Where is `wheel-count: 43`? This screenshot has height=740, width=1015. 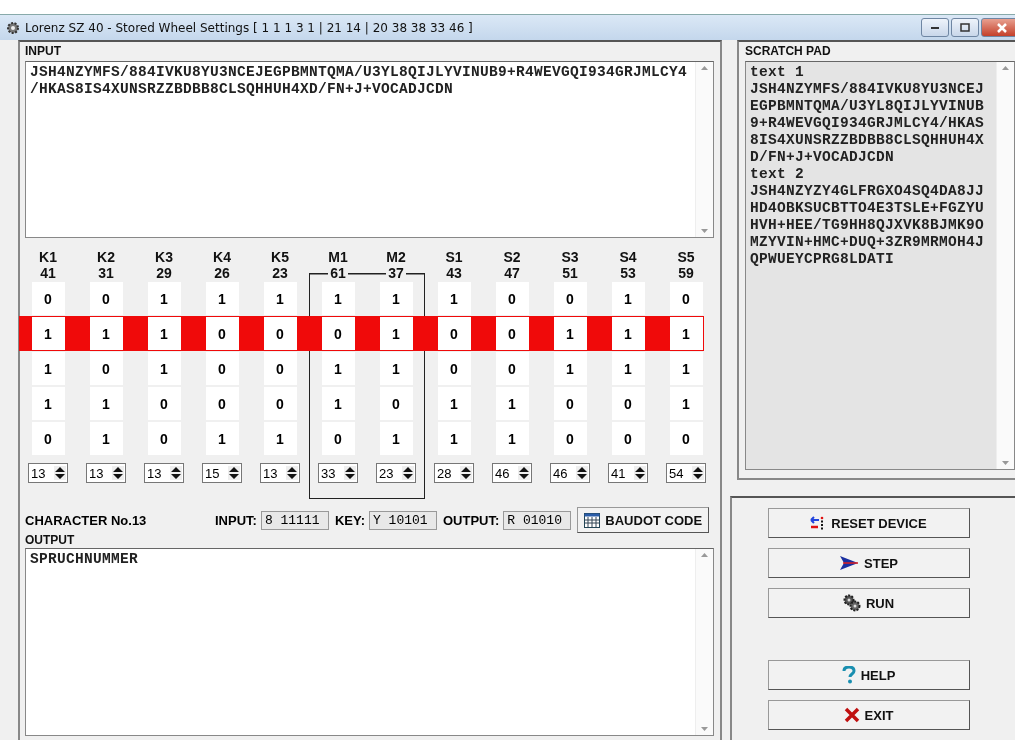 wheel-count: 43 is located at coordinates (454, 273).